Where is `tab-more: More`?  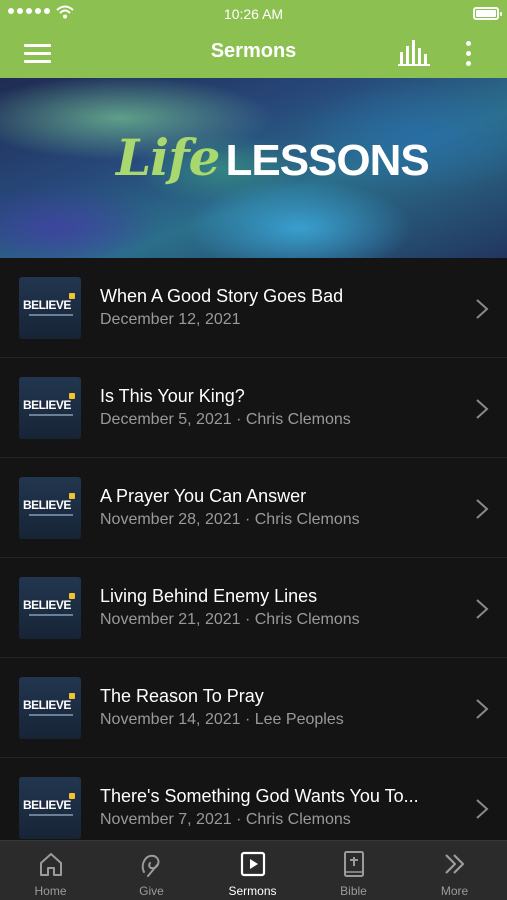
tab-more: More is located at coordinates (454, 870).